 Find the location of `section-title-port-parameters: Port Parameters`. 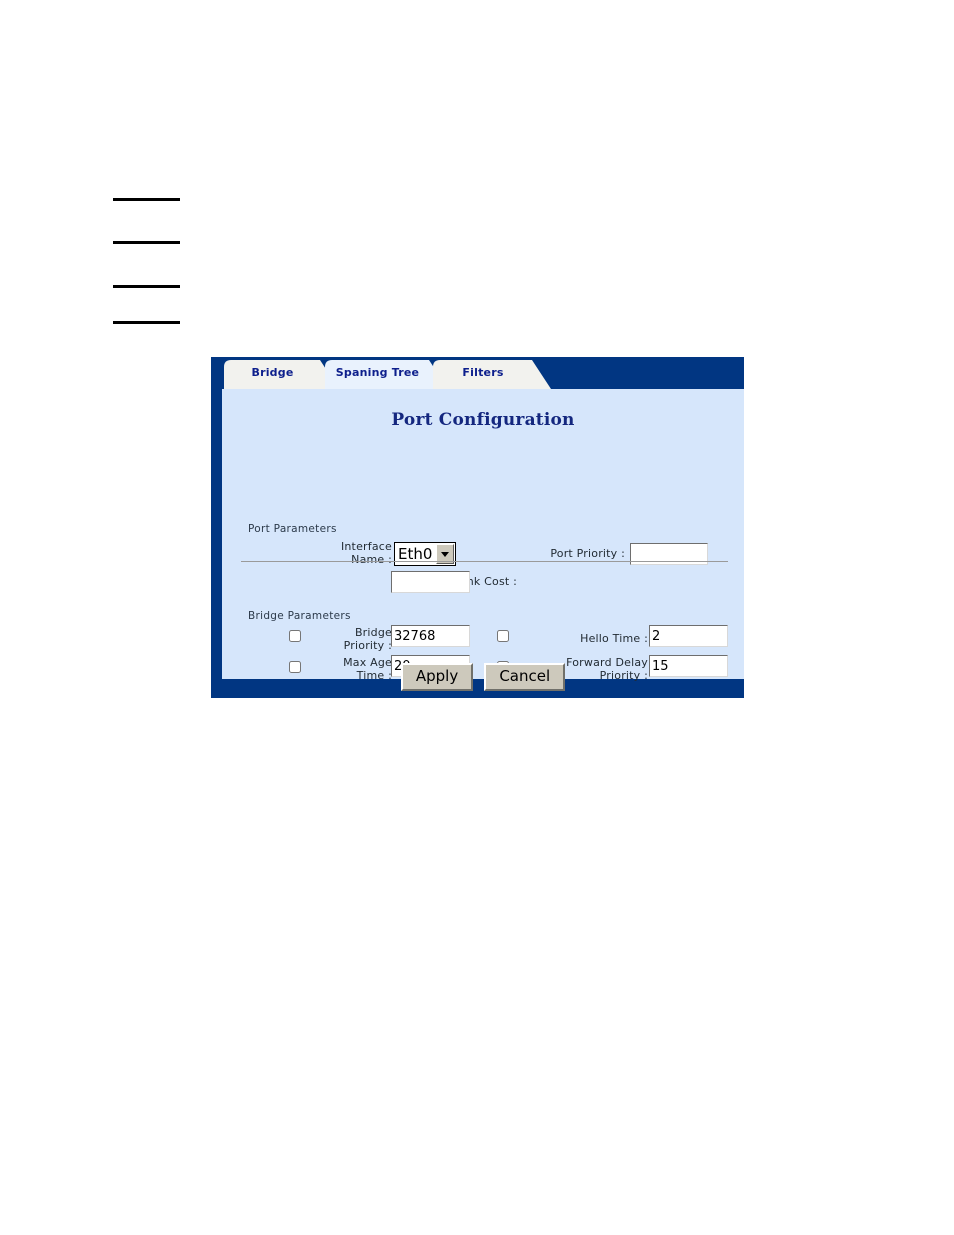

section-title-port-parameters: Port Parameters is located at coordinates (292, 529).